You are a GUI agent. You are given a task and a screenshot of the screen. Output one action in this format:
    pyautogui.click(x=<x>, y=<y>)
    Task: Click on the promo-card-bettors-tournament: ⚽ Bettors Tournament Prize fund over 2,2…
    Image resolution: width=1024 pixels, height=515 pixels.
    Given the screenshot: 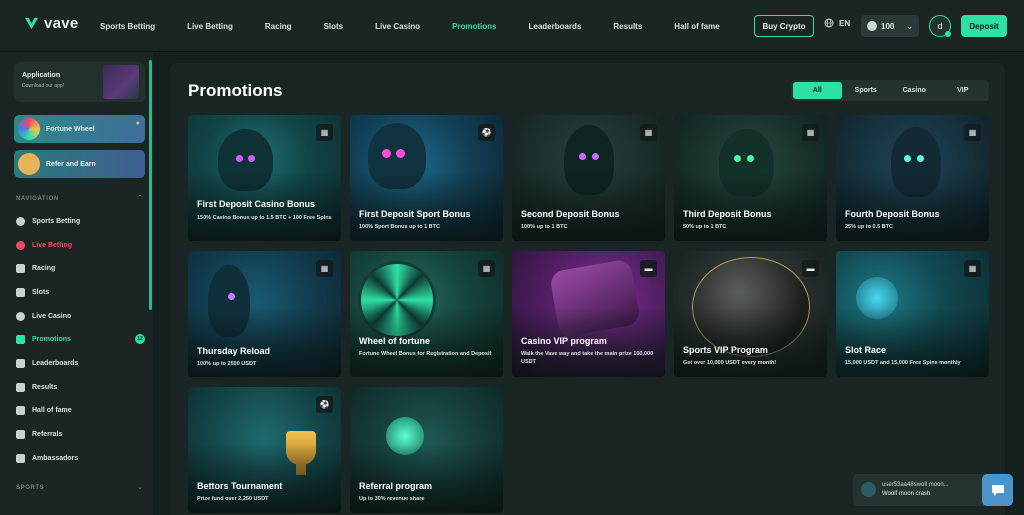 What is the action you would take?
    pyautogui.click(x=264, y=450)
    